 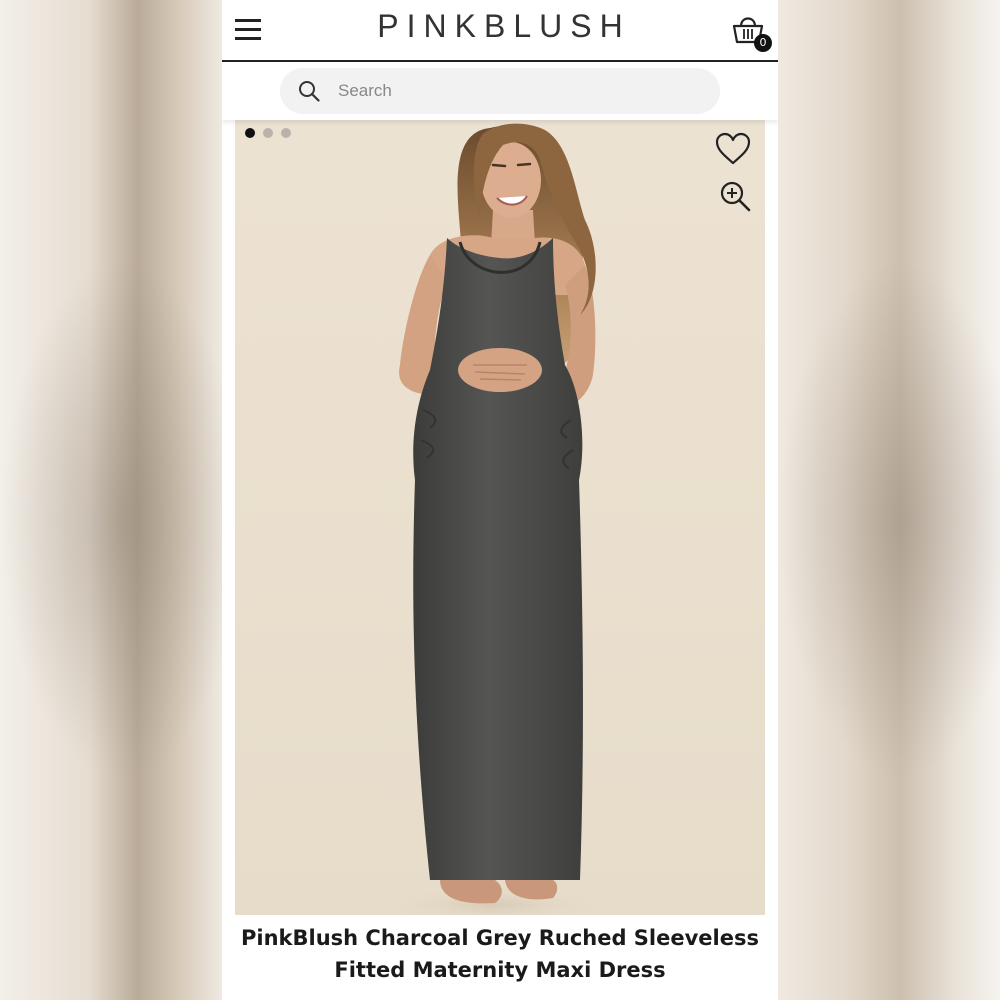 I want to click on heart-icon, so click(x=733, y=149).